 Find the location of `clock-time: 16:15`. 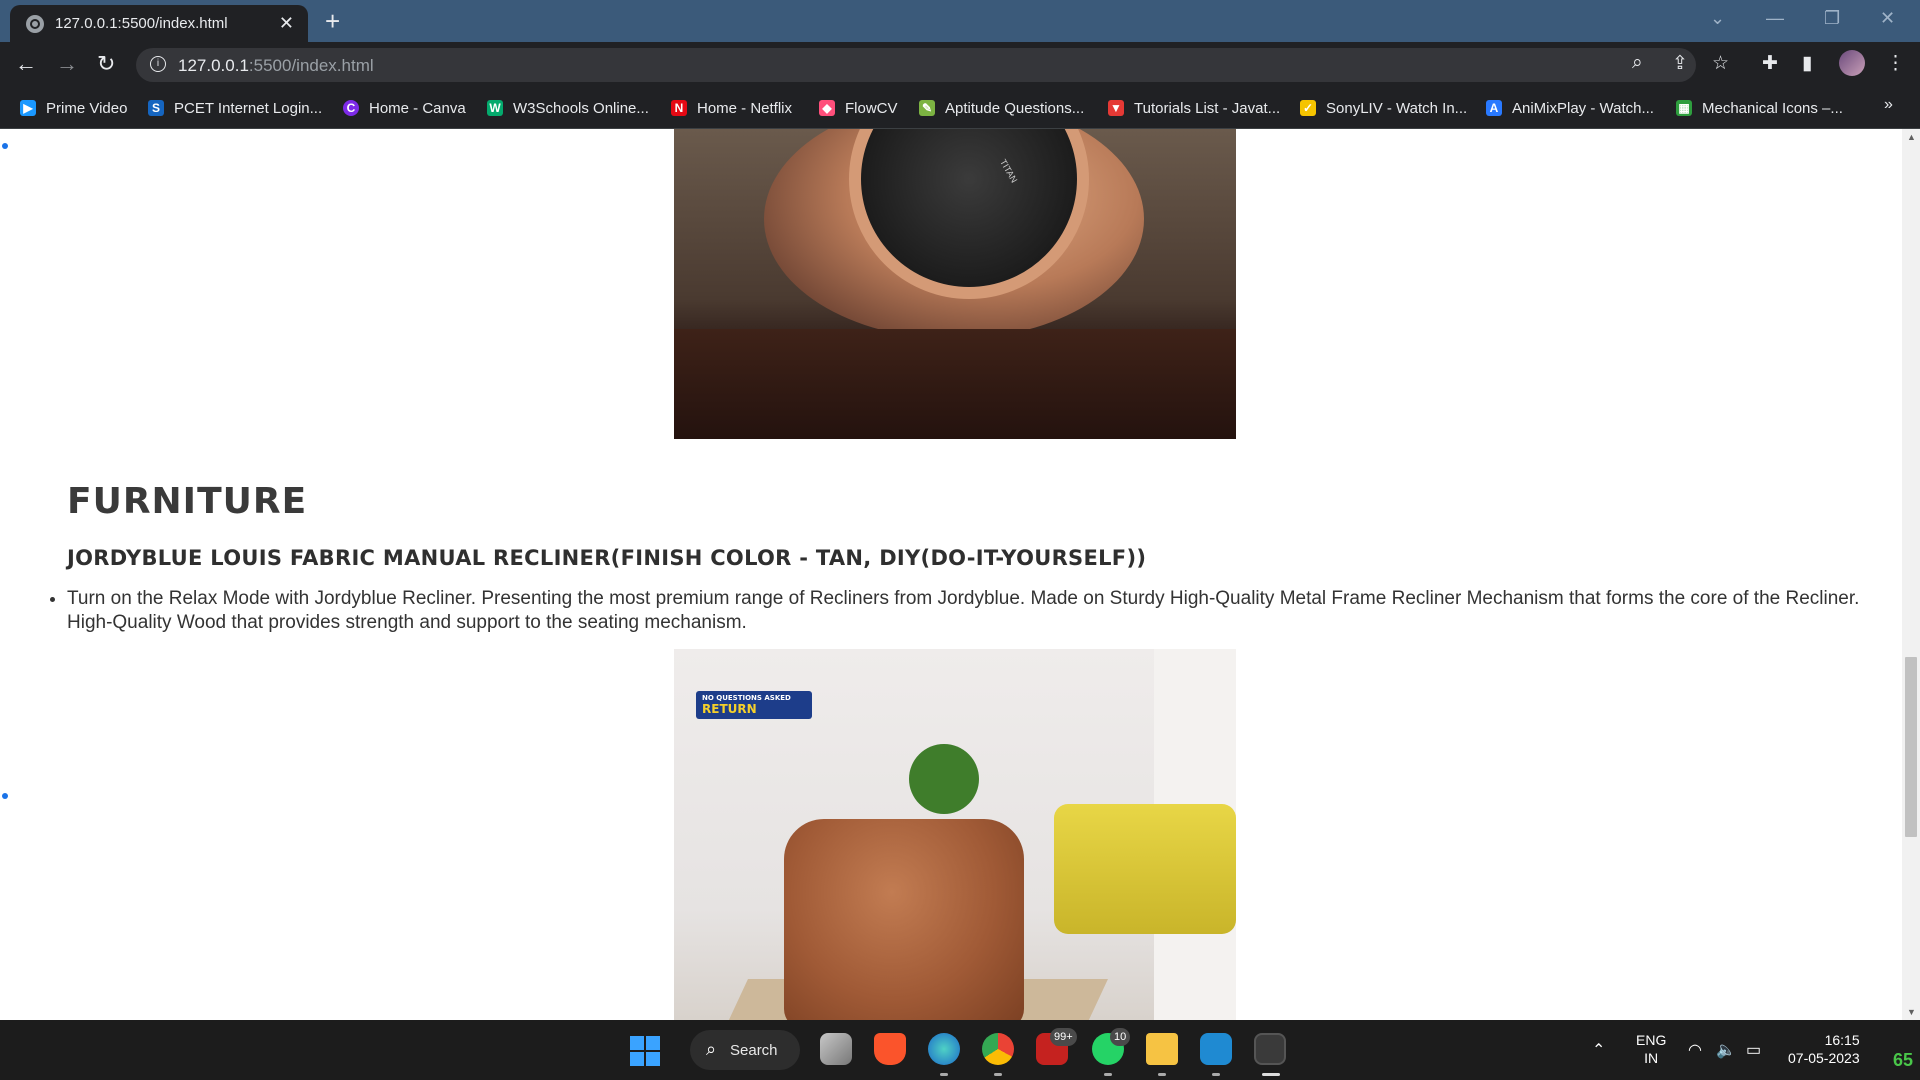

clock-time: 16:15 is located at coordinates (1842, 1040).